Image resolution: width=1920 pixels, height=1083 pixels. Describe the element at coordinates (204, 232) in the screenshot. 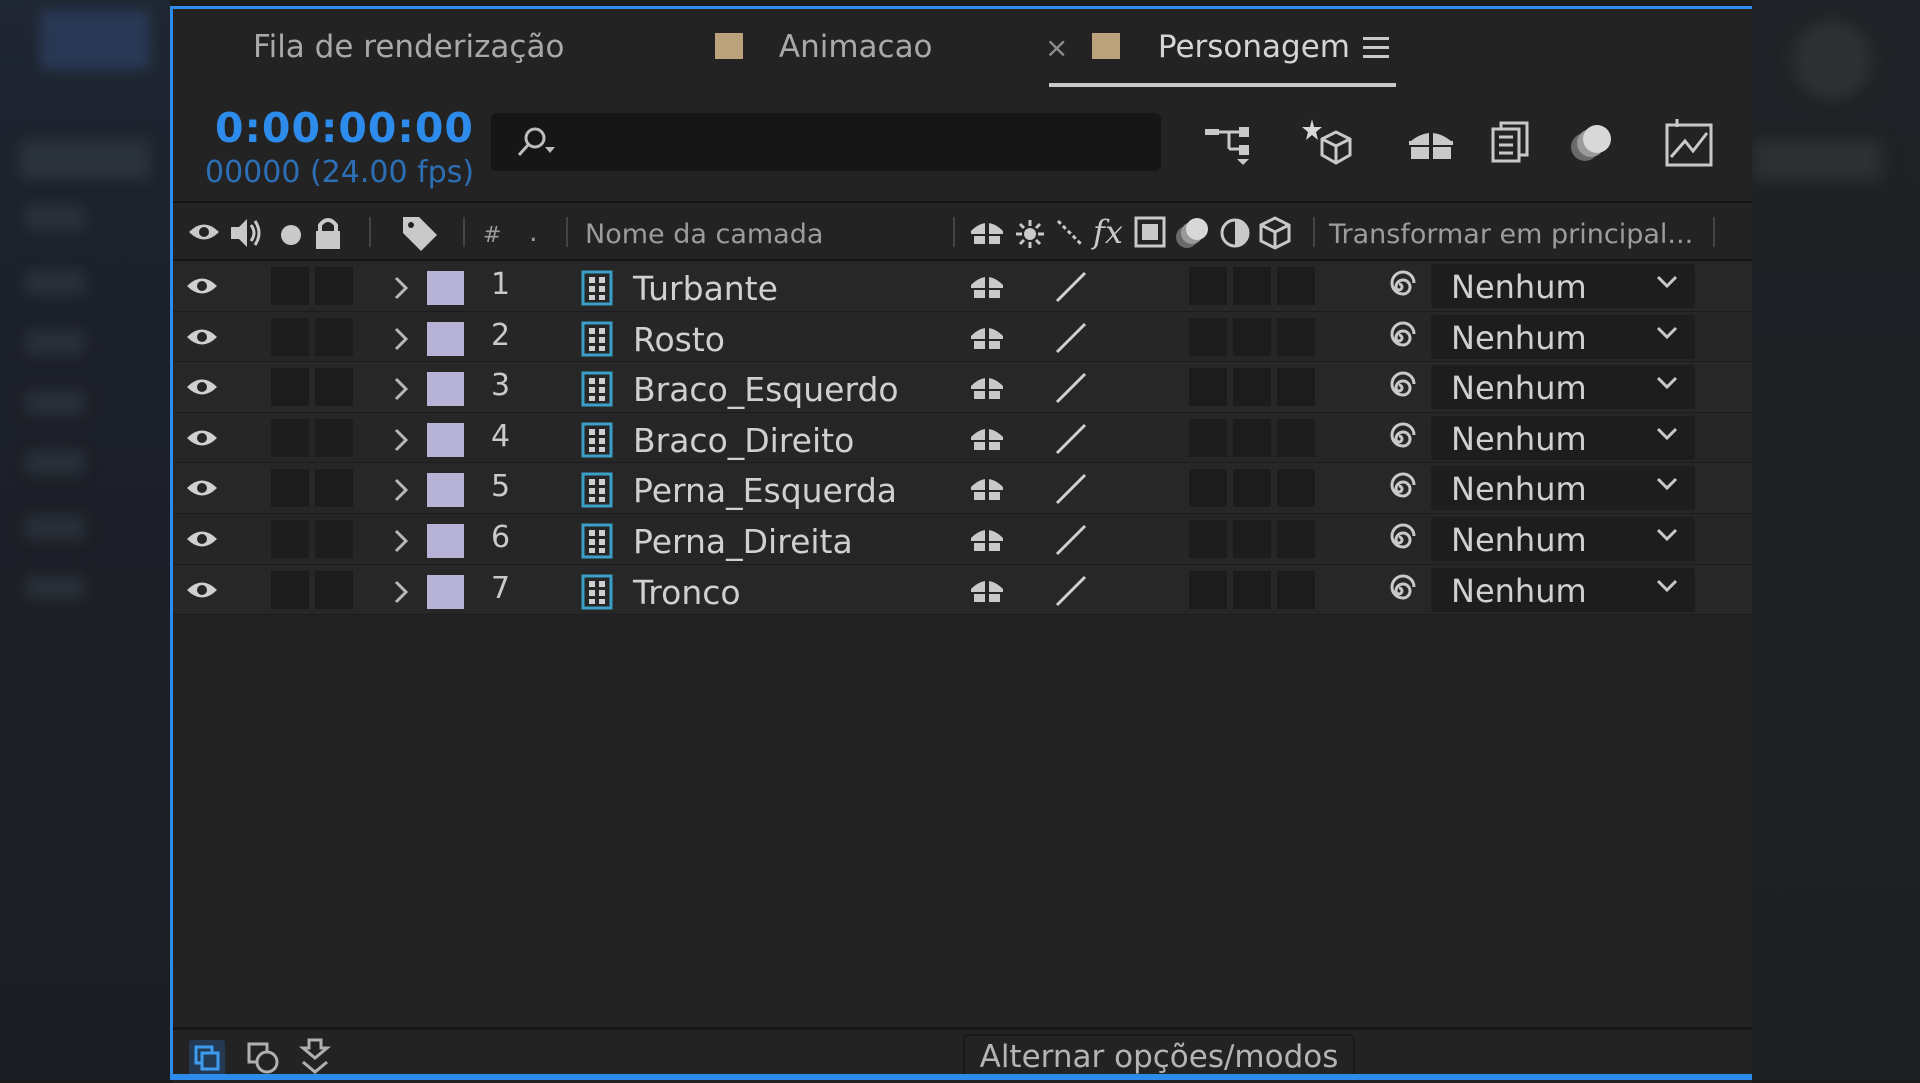

I see `video-visibility-icon` at that location.